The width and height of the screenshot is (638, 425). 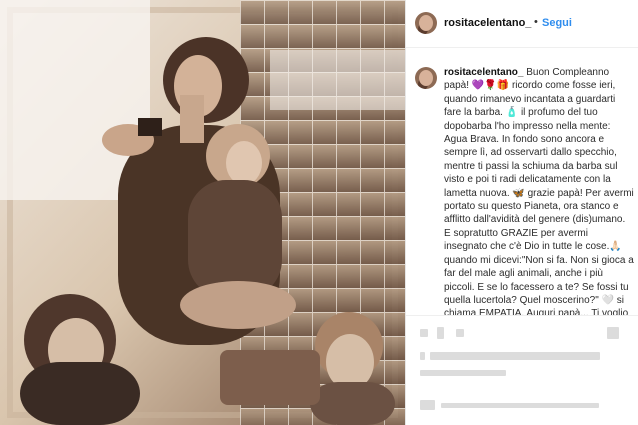 I want to click on blurred-likes-text, so click(x=515, y=356).